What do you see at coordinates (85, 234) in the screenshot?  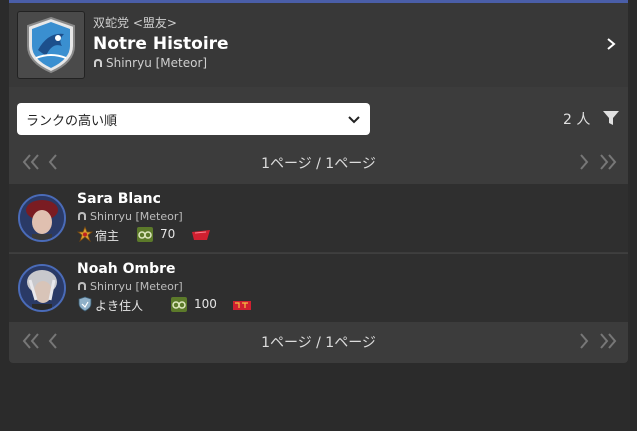 I see `rank-crown-icon` at bounding box center [85, 234].